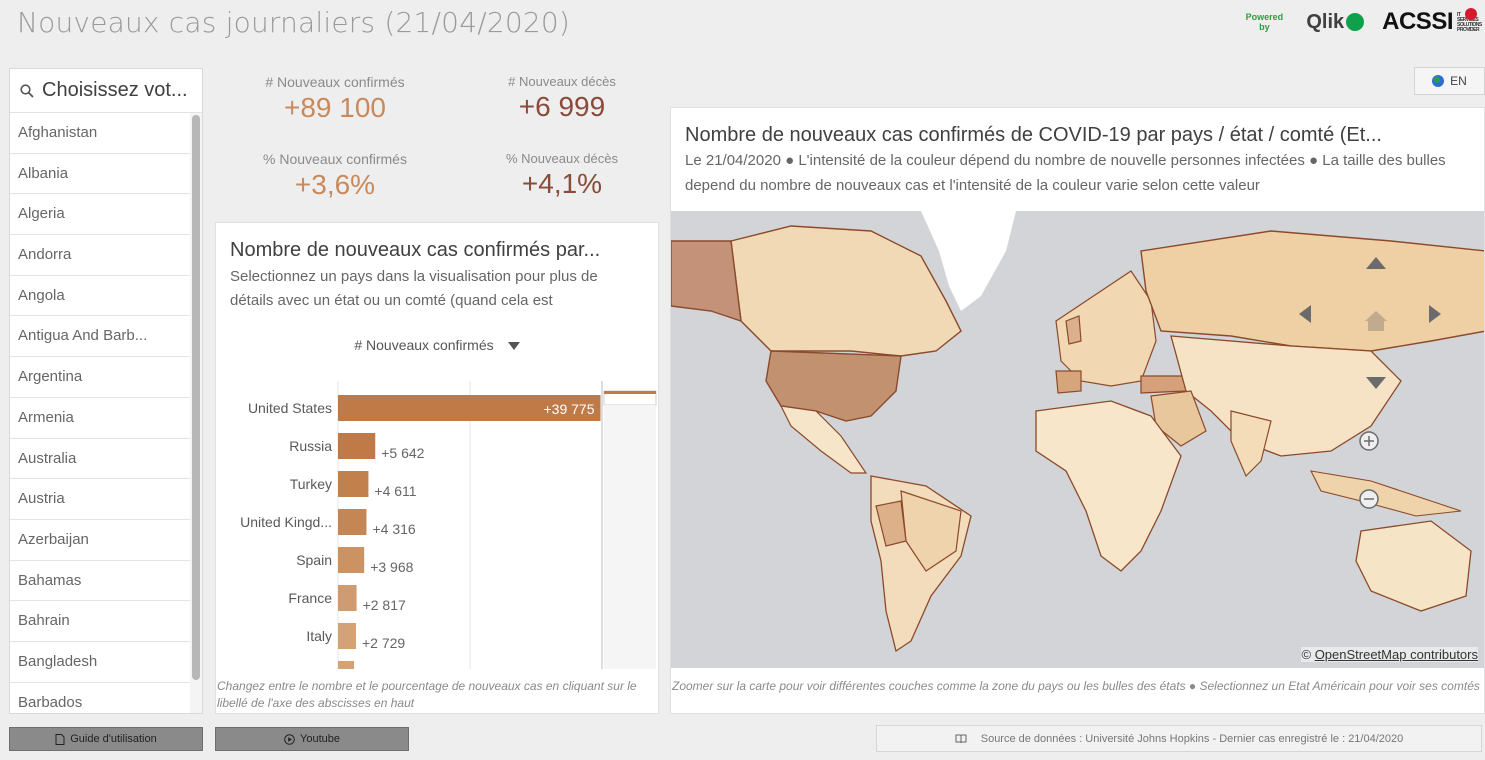 The height and width of the screenshot is (760, 1485). What do you see at coordinates (294, 22) in the screenshot?
I see `page-title: Nouveaux cas journaliers (21/04/2020)` at bounding box center [294, 22].